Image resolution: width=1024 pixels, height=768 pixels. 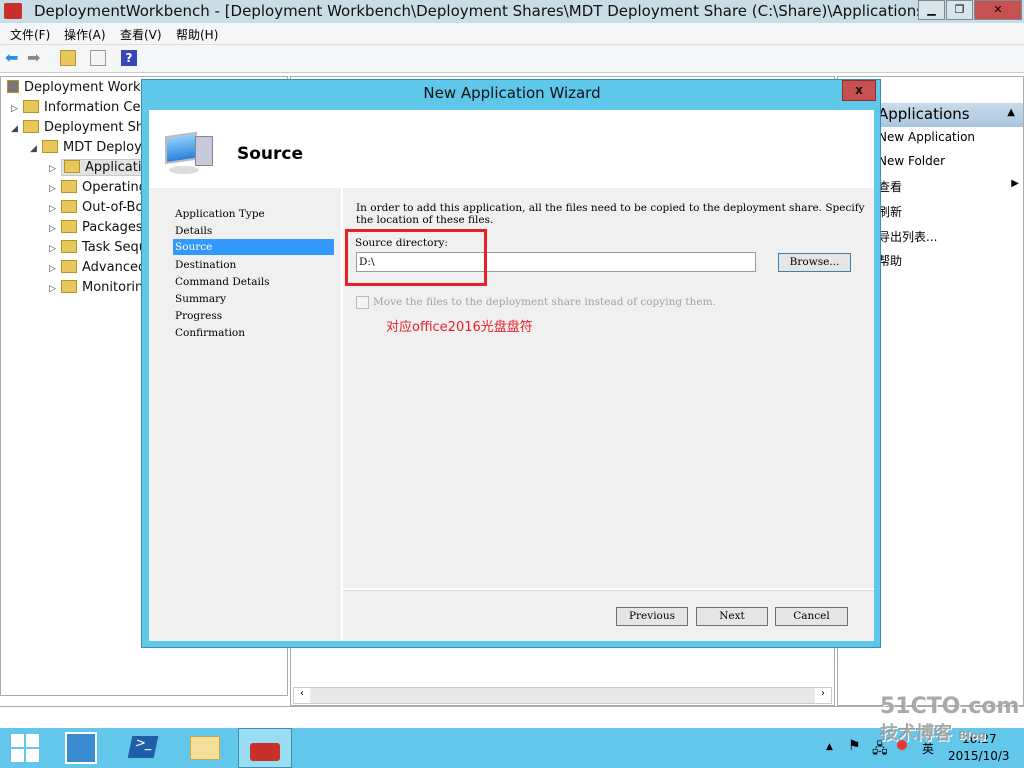 What do you see at coordinates (608, 615) in the screenshot?
I see `wizard-buttons: Previous Next Cancel` at bounding box center [608, 615].